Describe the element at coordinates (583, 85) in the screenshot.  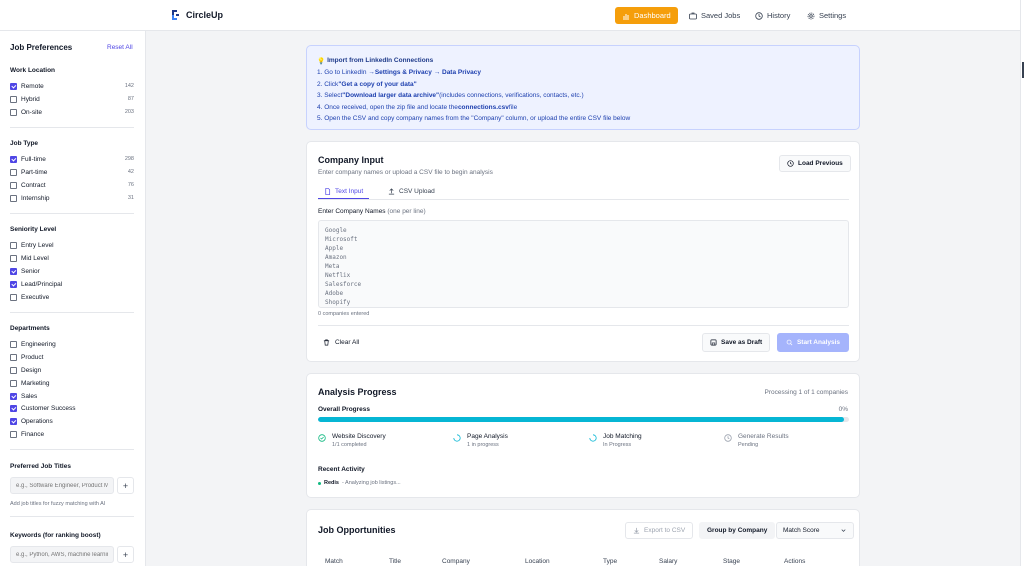
I see `import-step-2: 2. Click "Get a copy of your data"` at that location.